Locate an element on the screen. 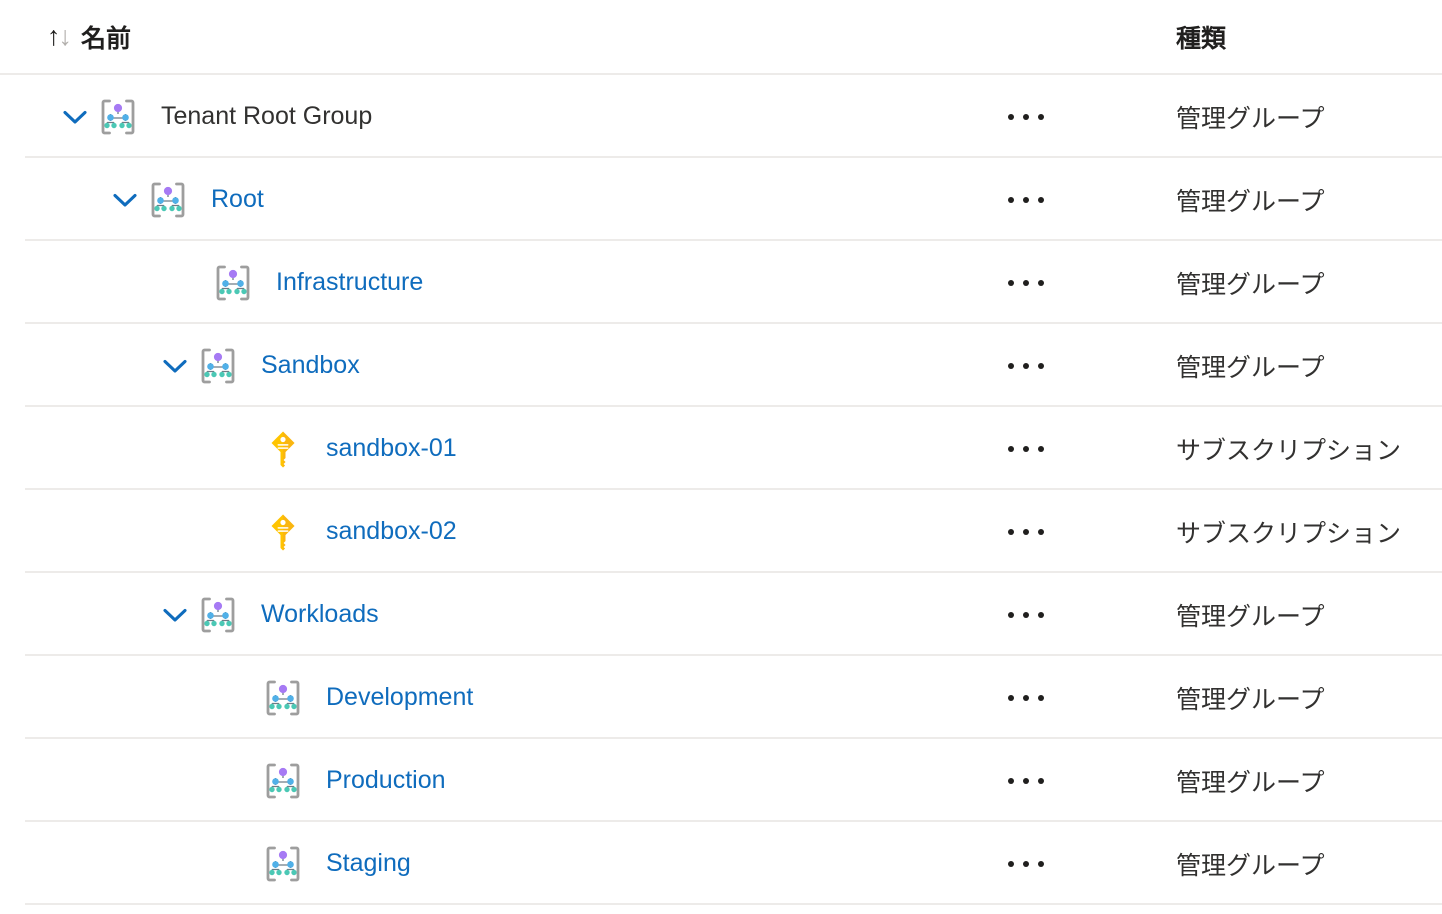 This screenshot has height=914, width=1442. sort-indicator: ↑ ↓ is located at coordinates (59, 36).